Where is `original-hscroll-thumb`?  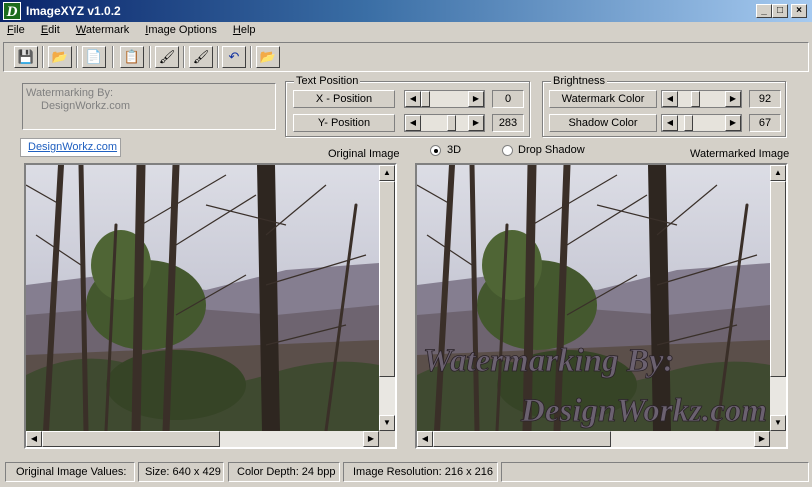 original-hscroll-thumb is located at coordinates (131, 439).